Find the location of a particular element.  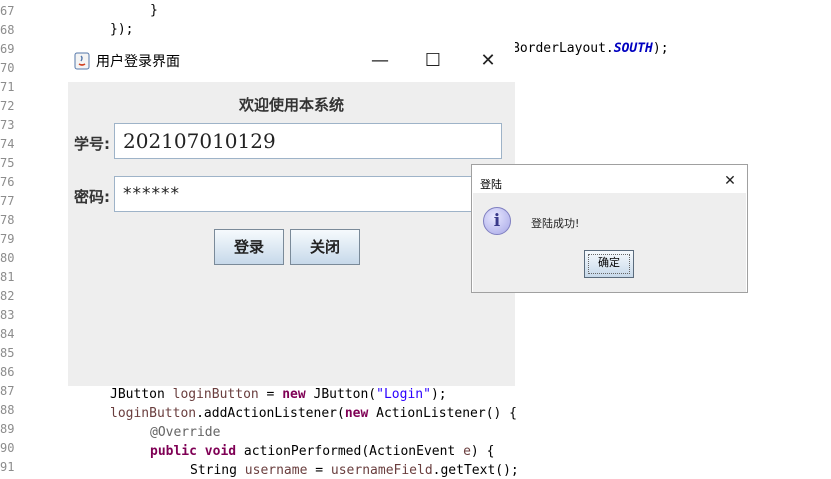

line-number: 68 is located at coordinates (7, 30).